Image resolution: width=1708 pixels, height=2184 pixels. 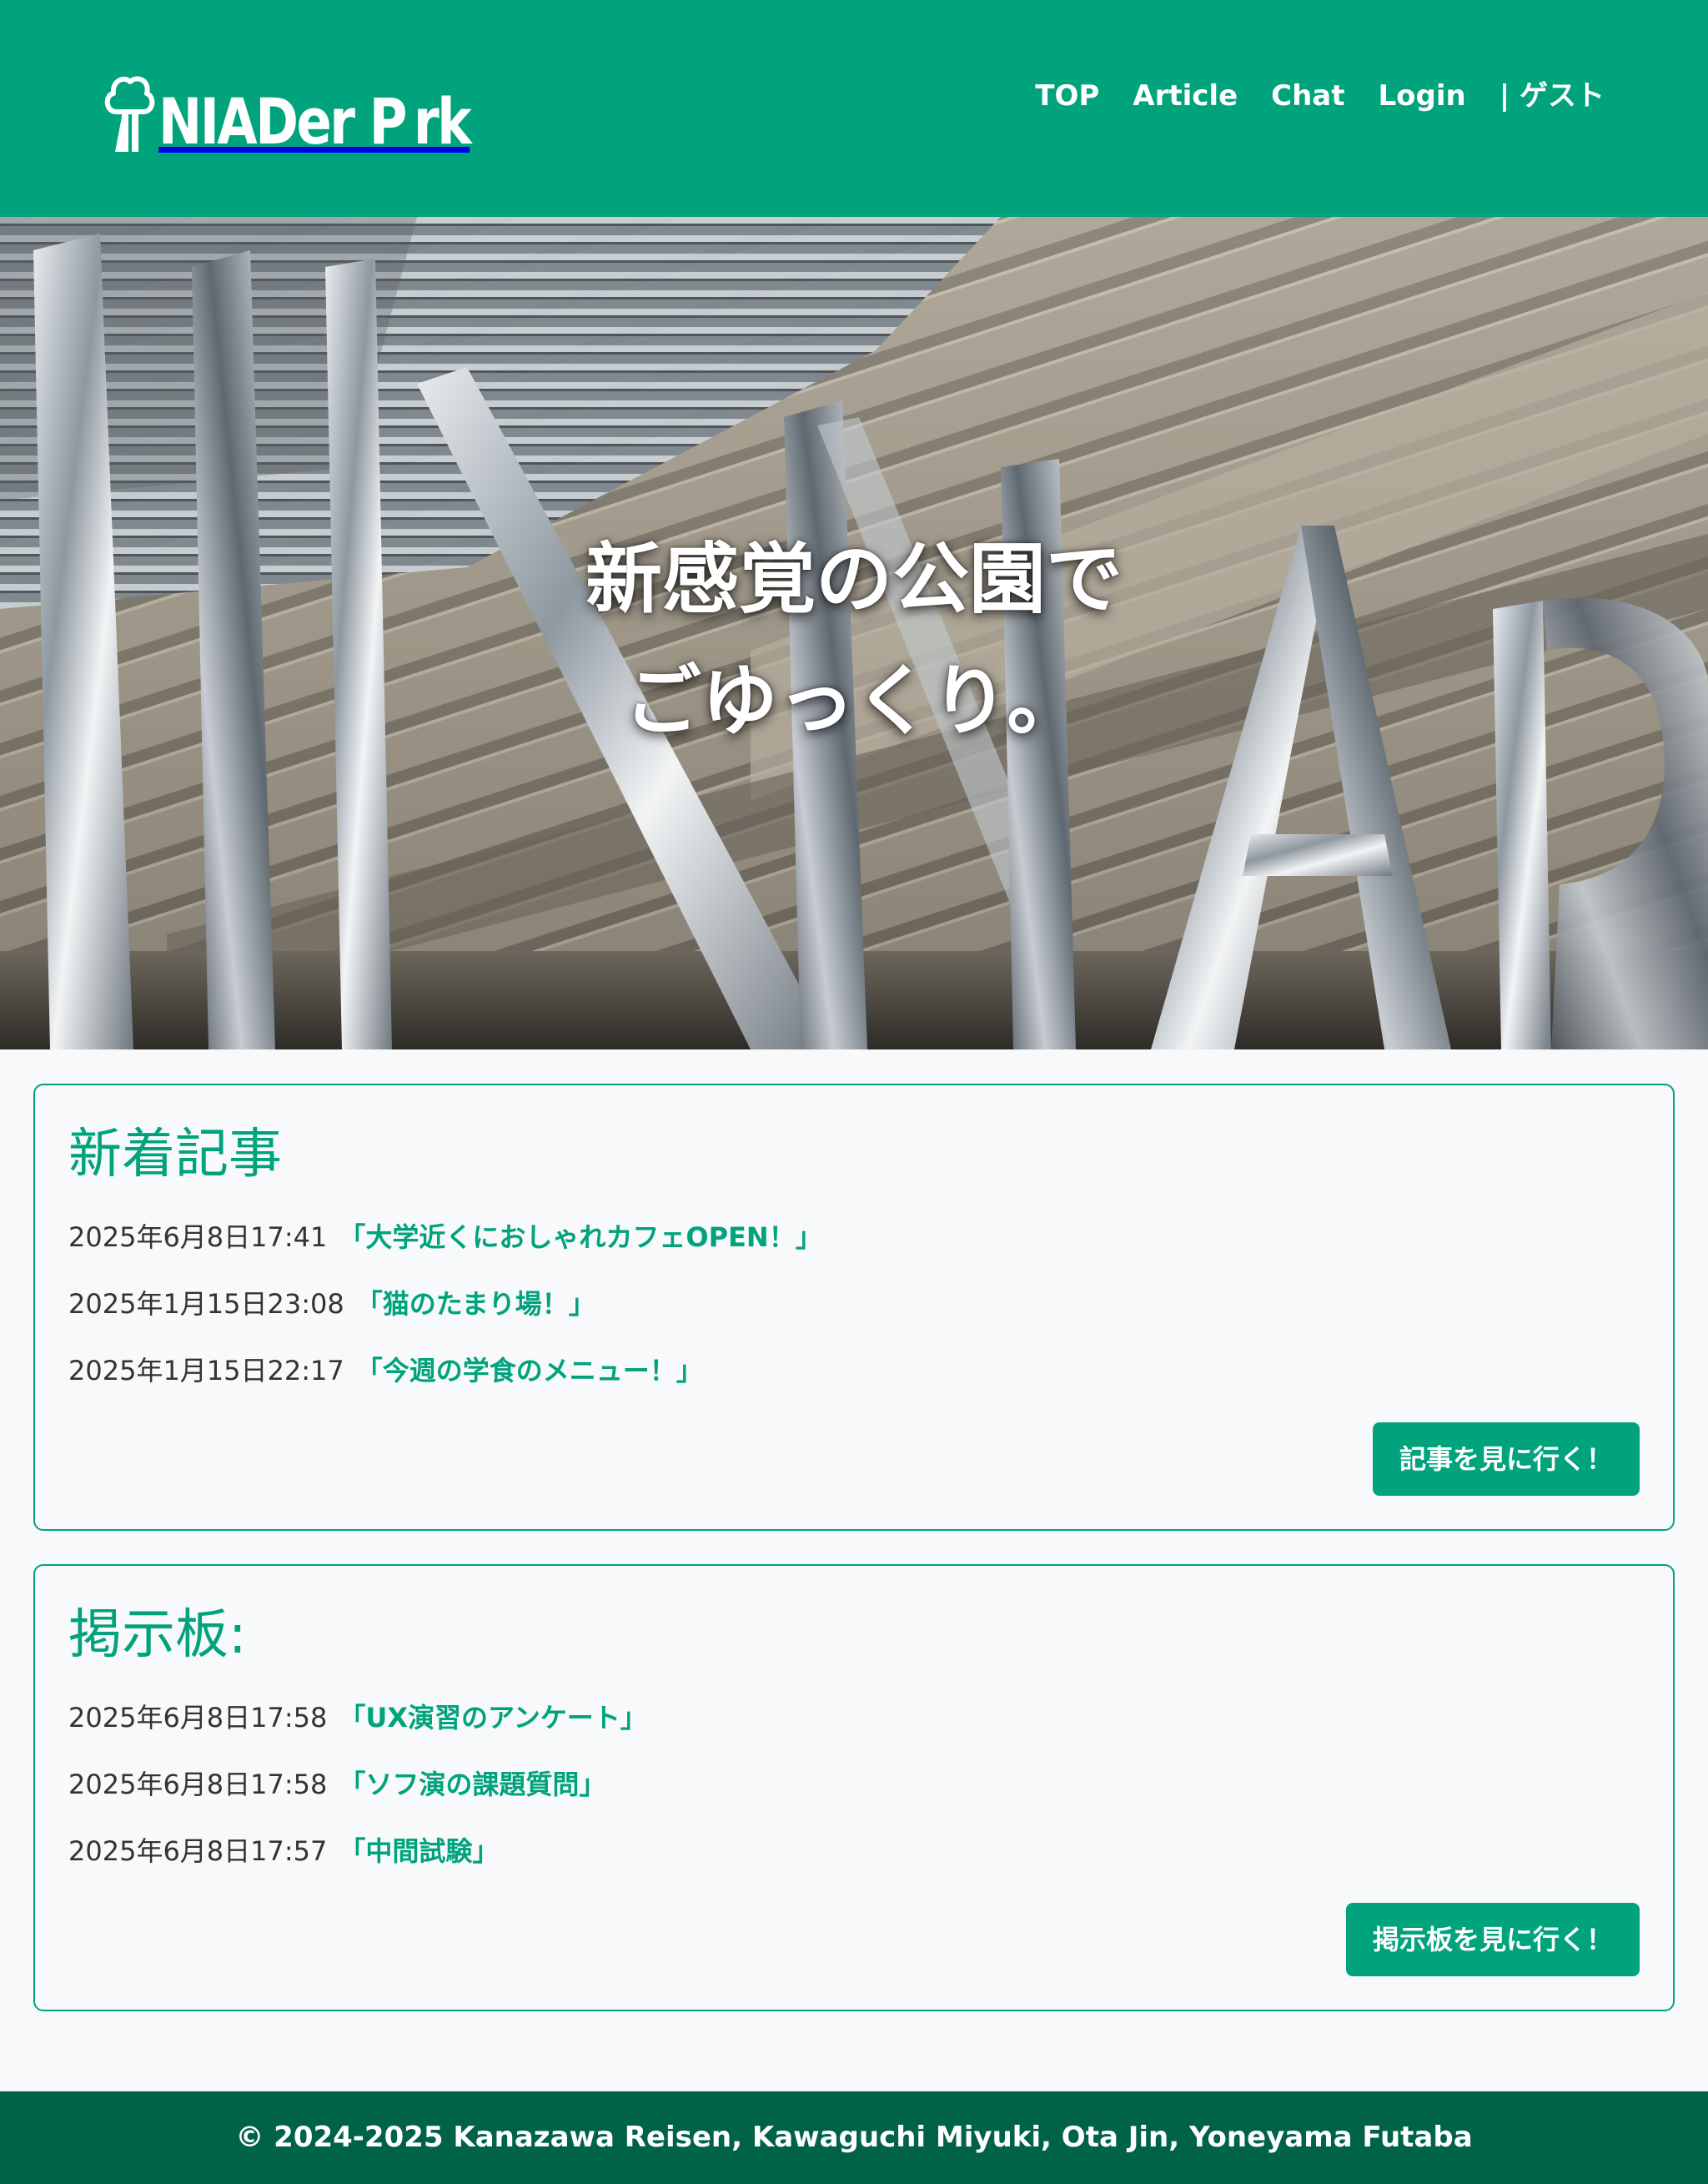 What do you see at coordinates (529, 1370) in the screenshot?
I see `article-link: 「今週の学食のメニュー！」` at bounding box center [529, 1370].